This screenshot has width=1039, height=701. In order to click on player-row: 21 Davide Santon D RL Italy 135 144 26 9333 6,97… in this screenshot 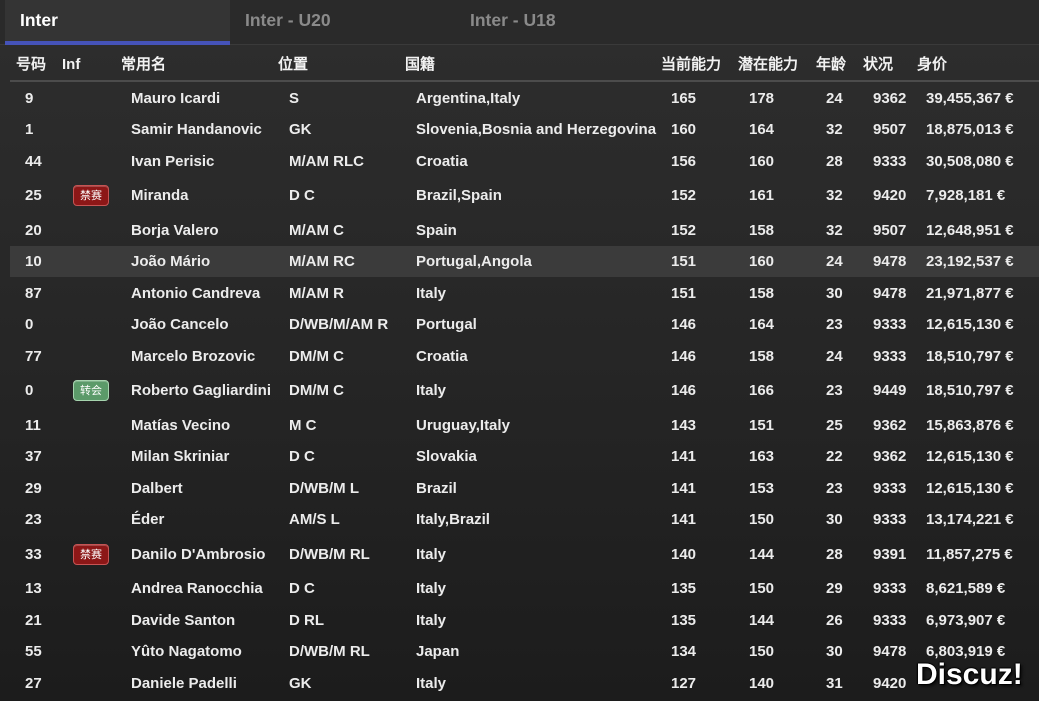, I will do `click(524, 620)`.